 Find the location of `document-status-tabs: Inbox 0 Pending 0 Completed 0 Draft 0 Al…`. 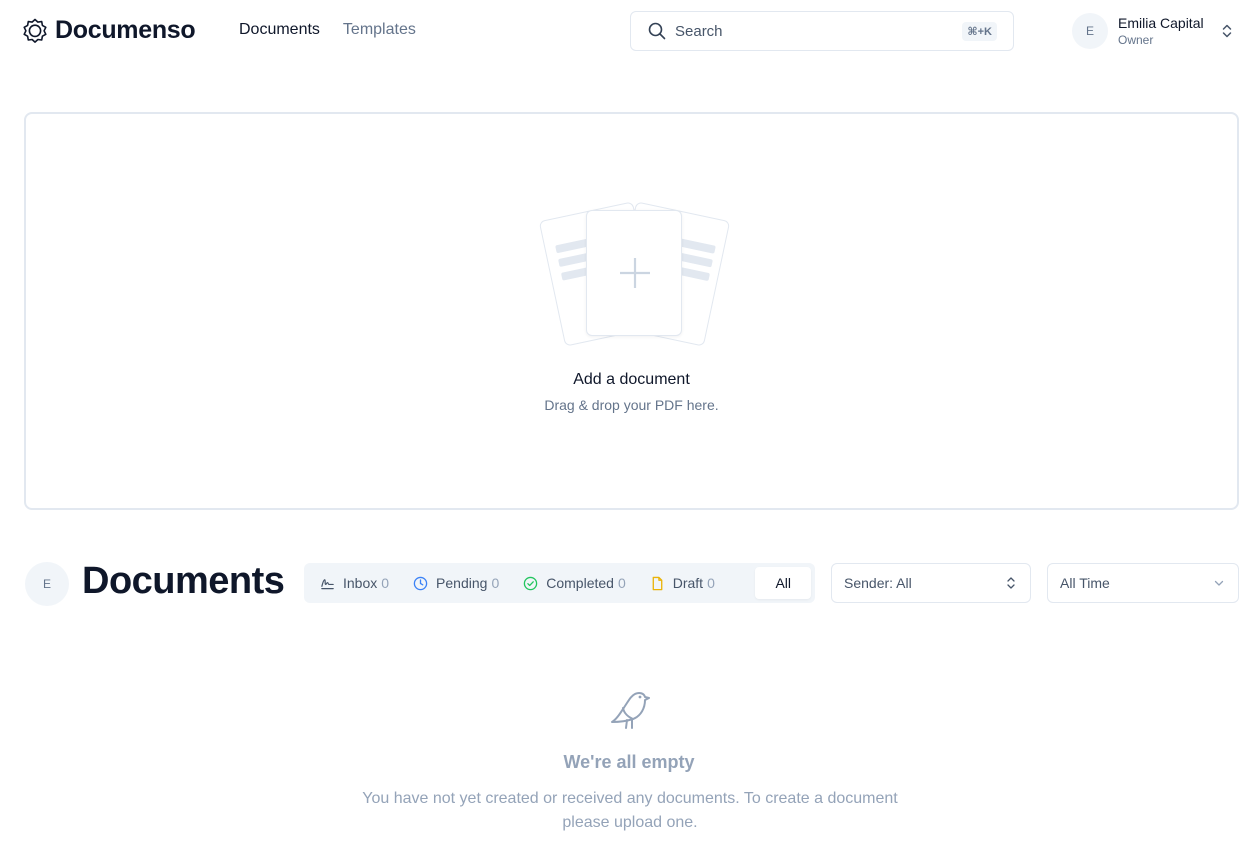

document-status-tabs: Inbox 0 Pending 0 Completed 0 Draft 0 Al… is located at coordinates (559, 583).